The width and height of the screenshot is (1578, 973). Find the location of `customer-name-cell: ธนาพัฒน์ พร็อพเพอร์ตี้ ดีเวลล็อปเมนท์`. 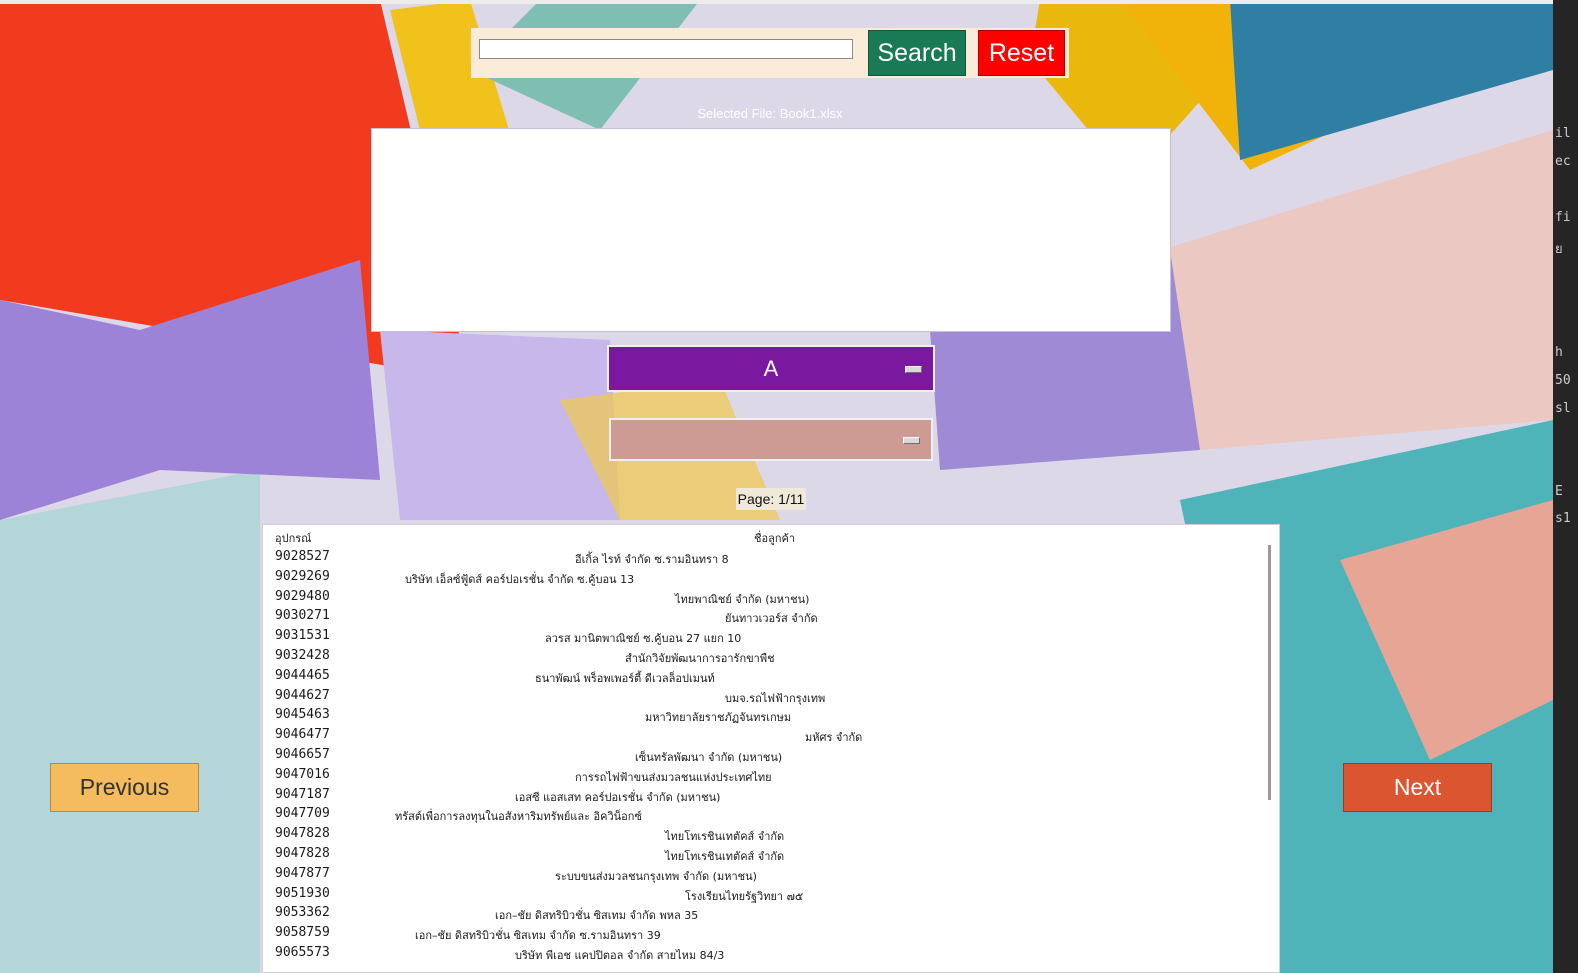

customer-name-cell: ธนาพัฒน์ พร็อพเพอร์ตี้ ดีเวลล็อปเมนท์ is located at coordinates (625, 678).